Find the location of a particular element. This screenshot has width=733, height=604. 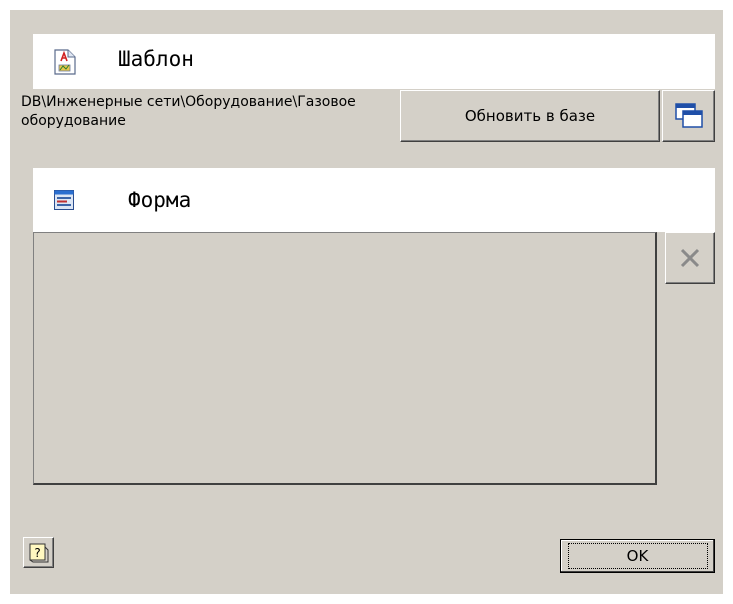

template-header: Шаблон is located at coordinates (374, 61).